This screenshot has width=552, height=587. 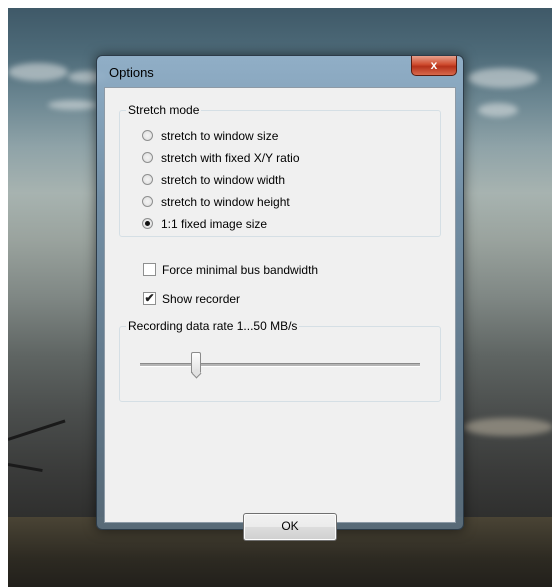 What do you see at coordinates (290, 527) in the screenshot?
I see `ok-button: OK` at bounding box center [290, 527].